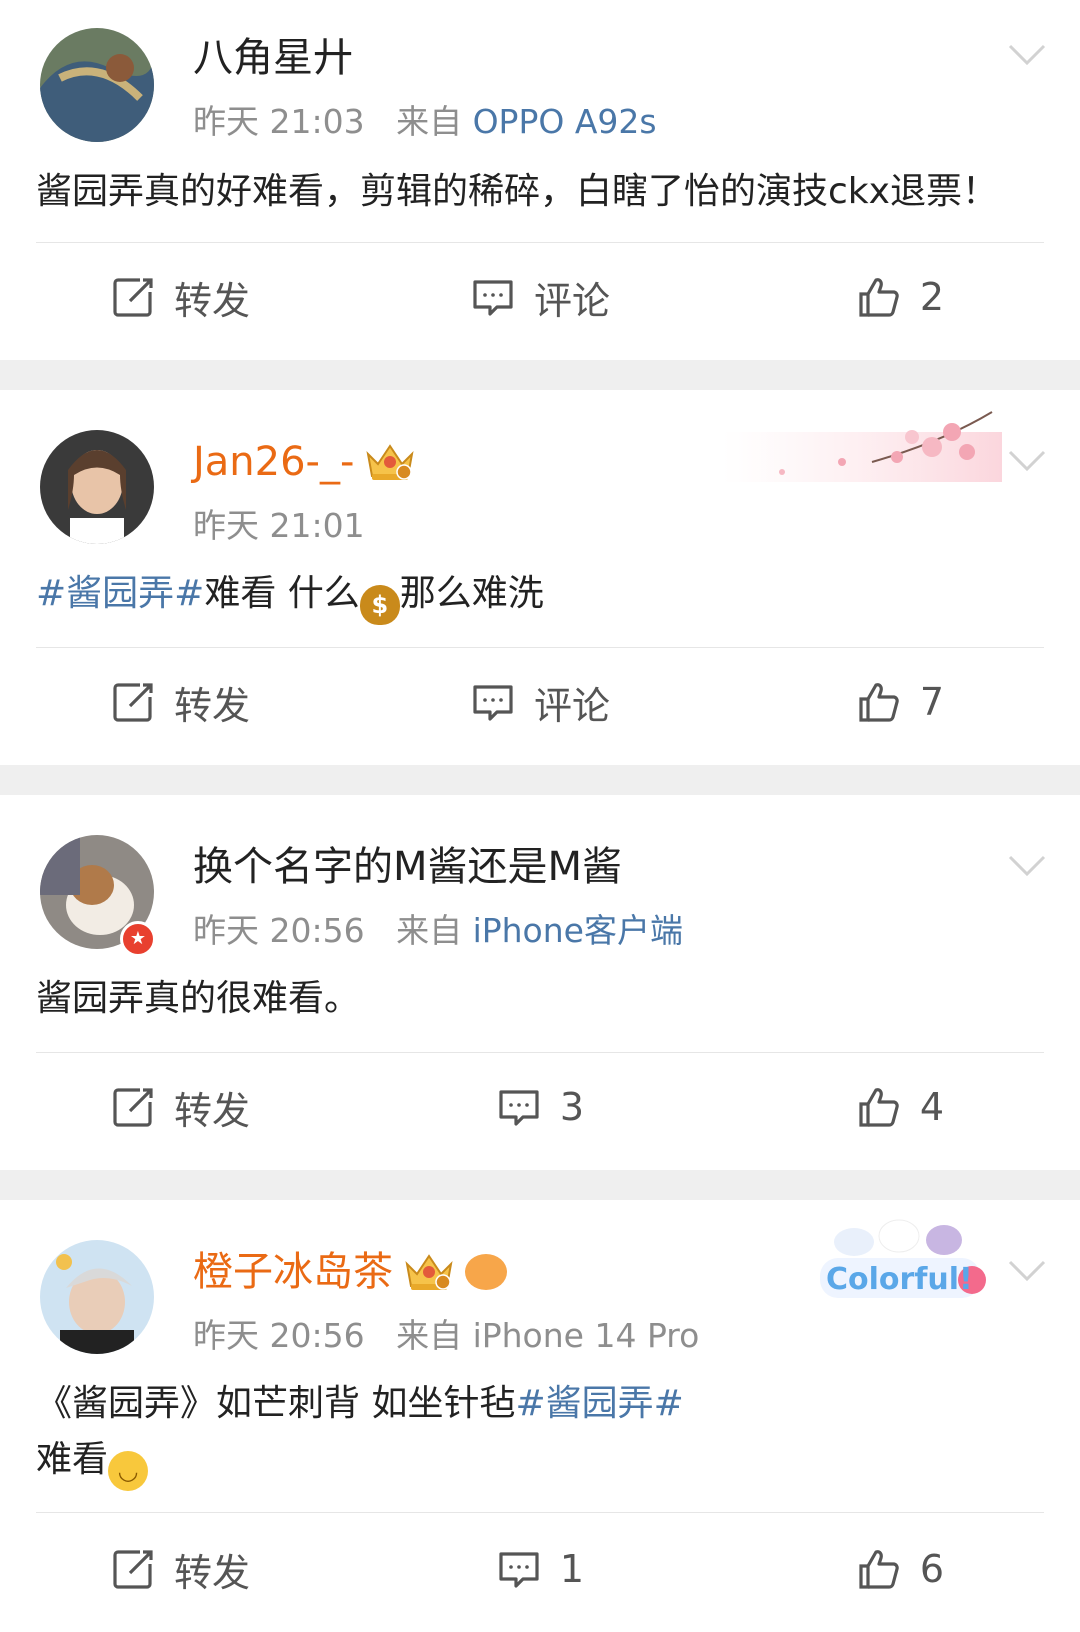 The width and height of the screenshot is (1080, 1632). Describe the element at coordinates (138, 939) in the screenshot. I see `verified-badge: ★` at that location.